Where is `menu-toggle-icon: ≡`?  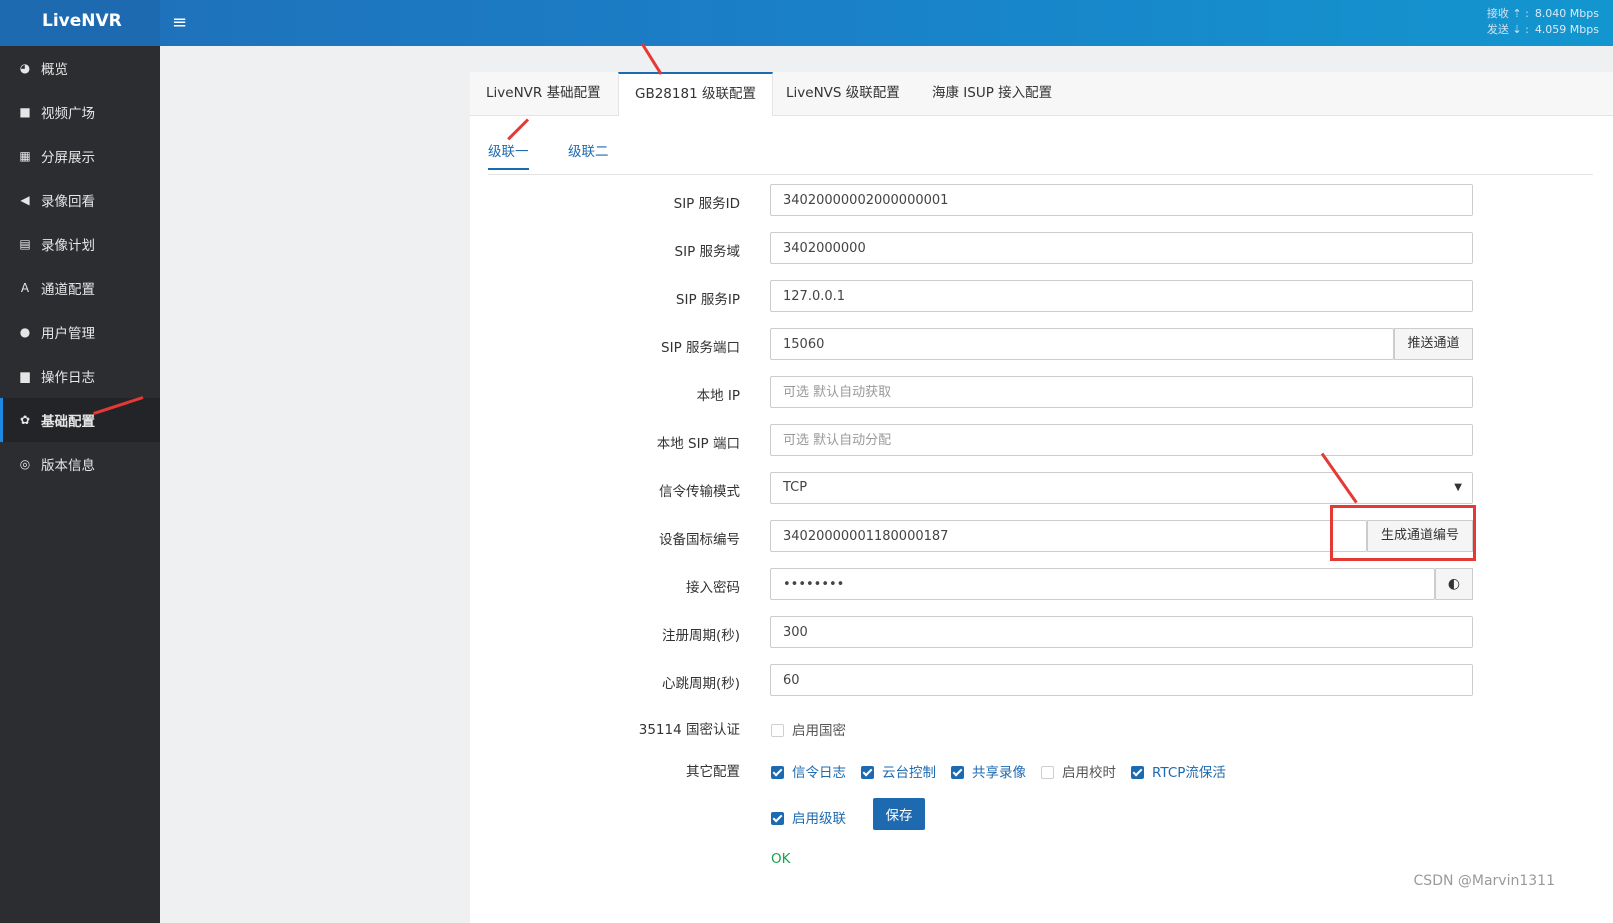 menu-toggle-icon: ≡ is located at coordinates (179, 22).